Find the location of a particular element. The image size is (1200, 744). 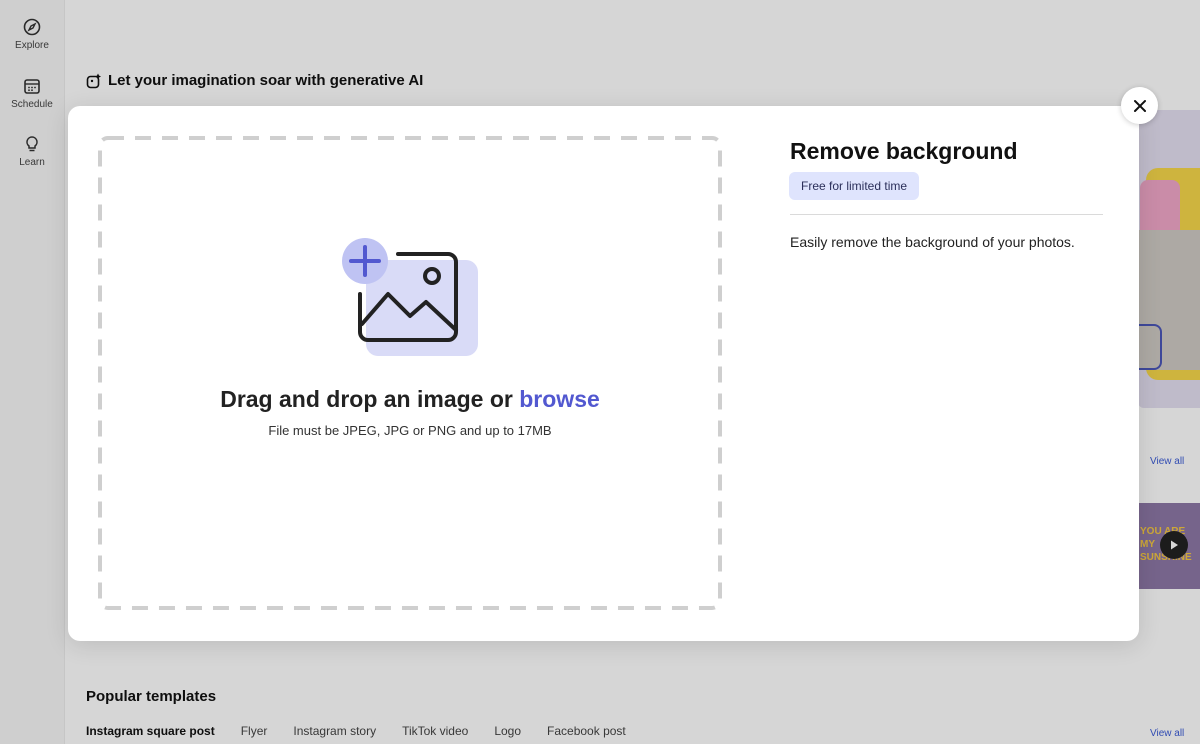

close-icon is located at coordinates (1139, 105).